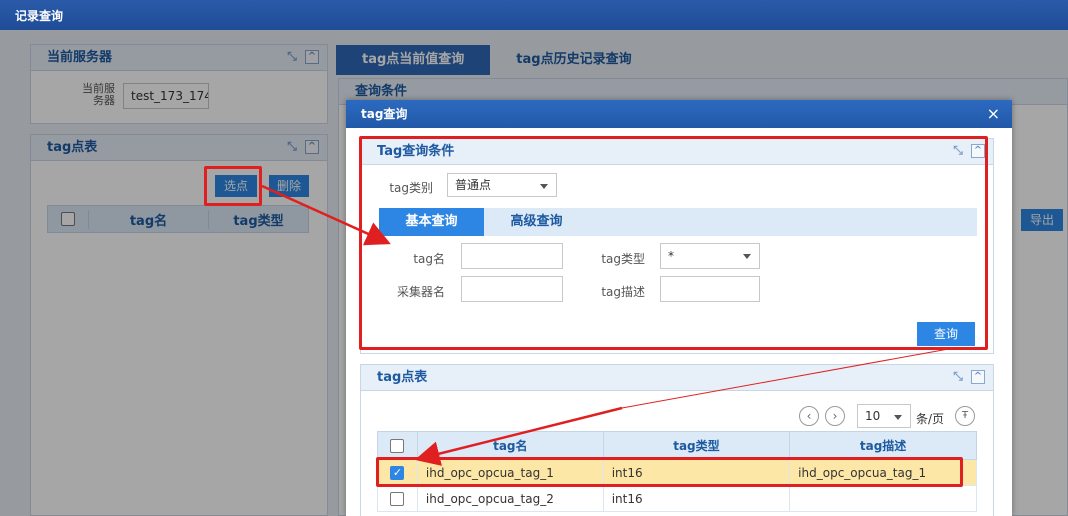  I want to click on row-tag-desc: ihd_opc_opcua_tag_1, so click(883, 472).